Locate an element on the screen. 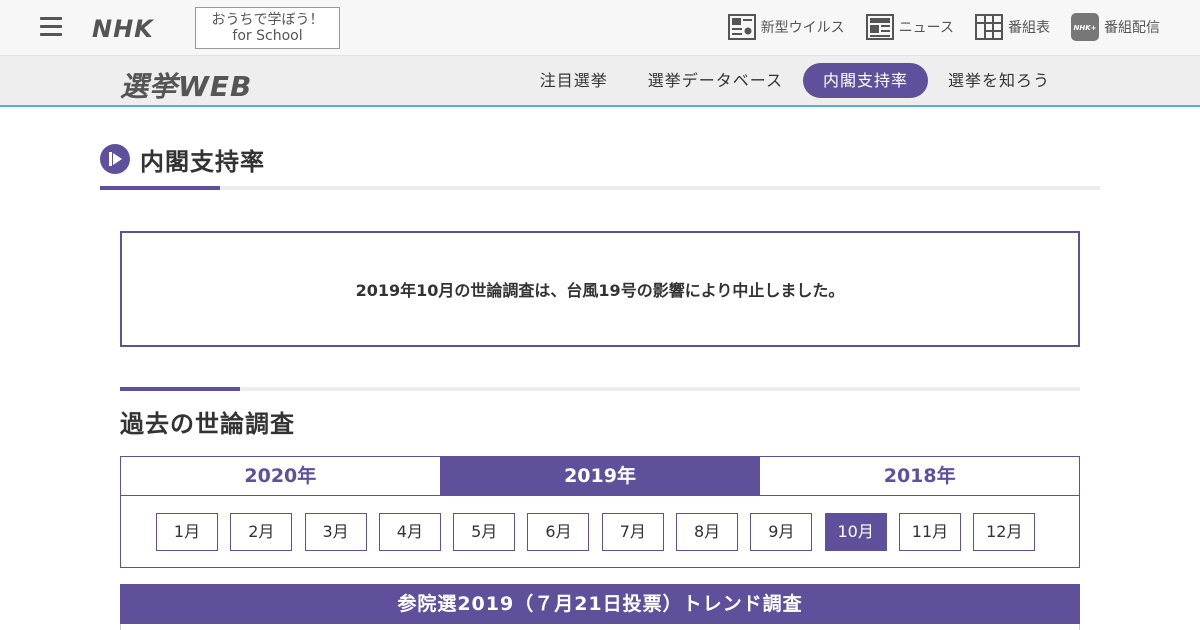 The height and width of the screenshot is (630, 1200). month-button-9: 9月 is located at coordinates (781, 532).